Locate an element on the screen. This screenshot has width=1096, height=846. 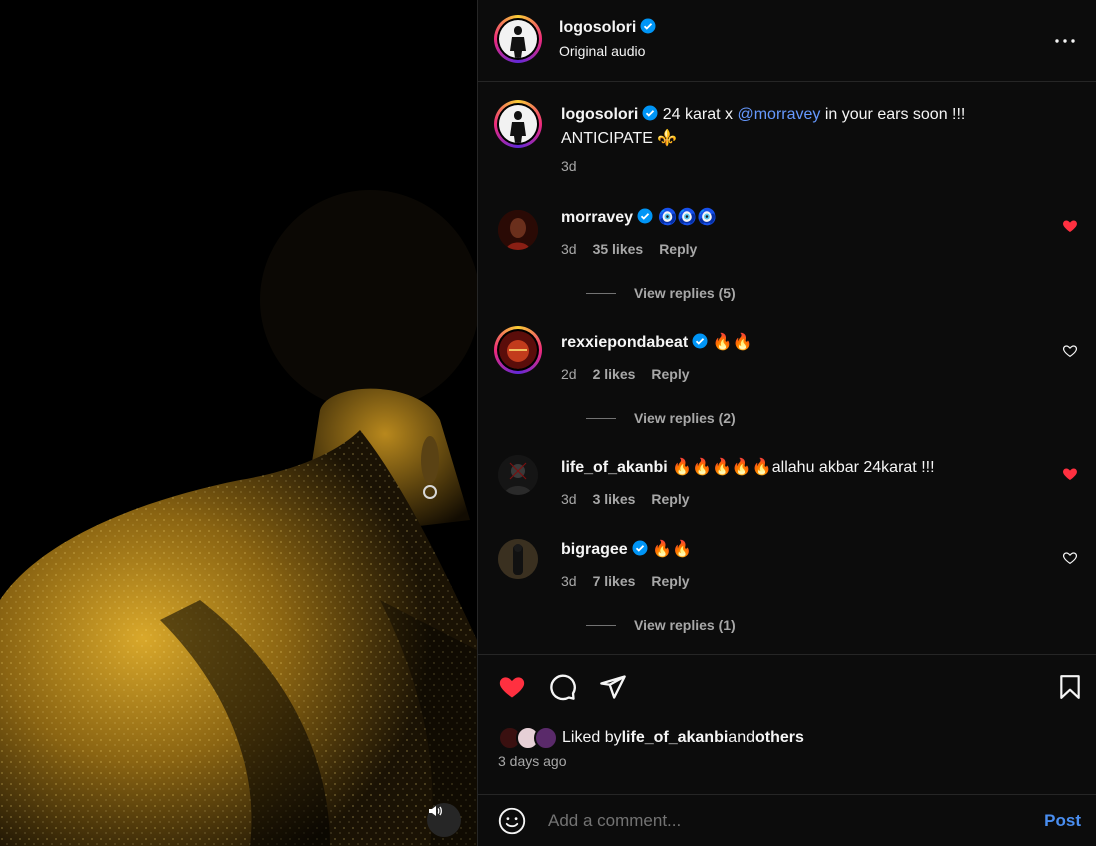
heart-icon is located at coordinates (512, 689).